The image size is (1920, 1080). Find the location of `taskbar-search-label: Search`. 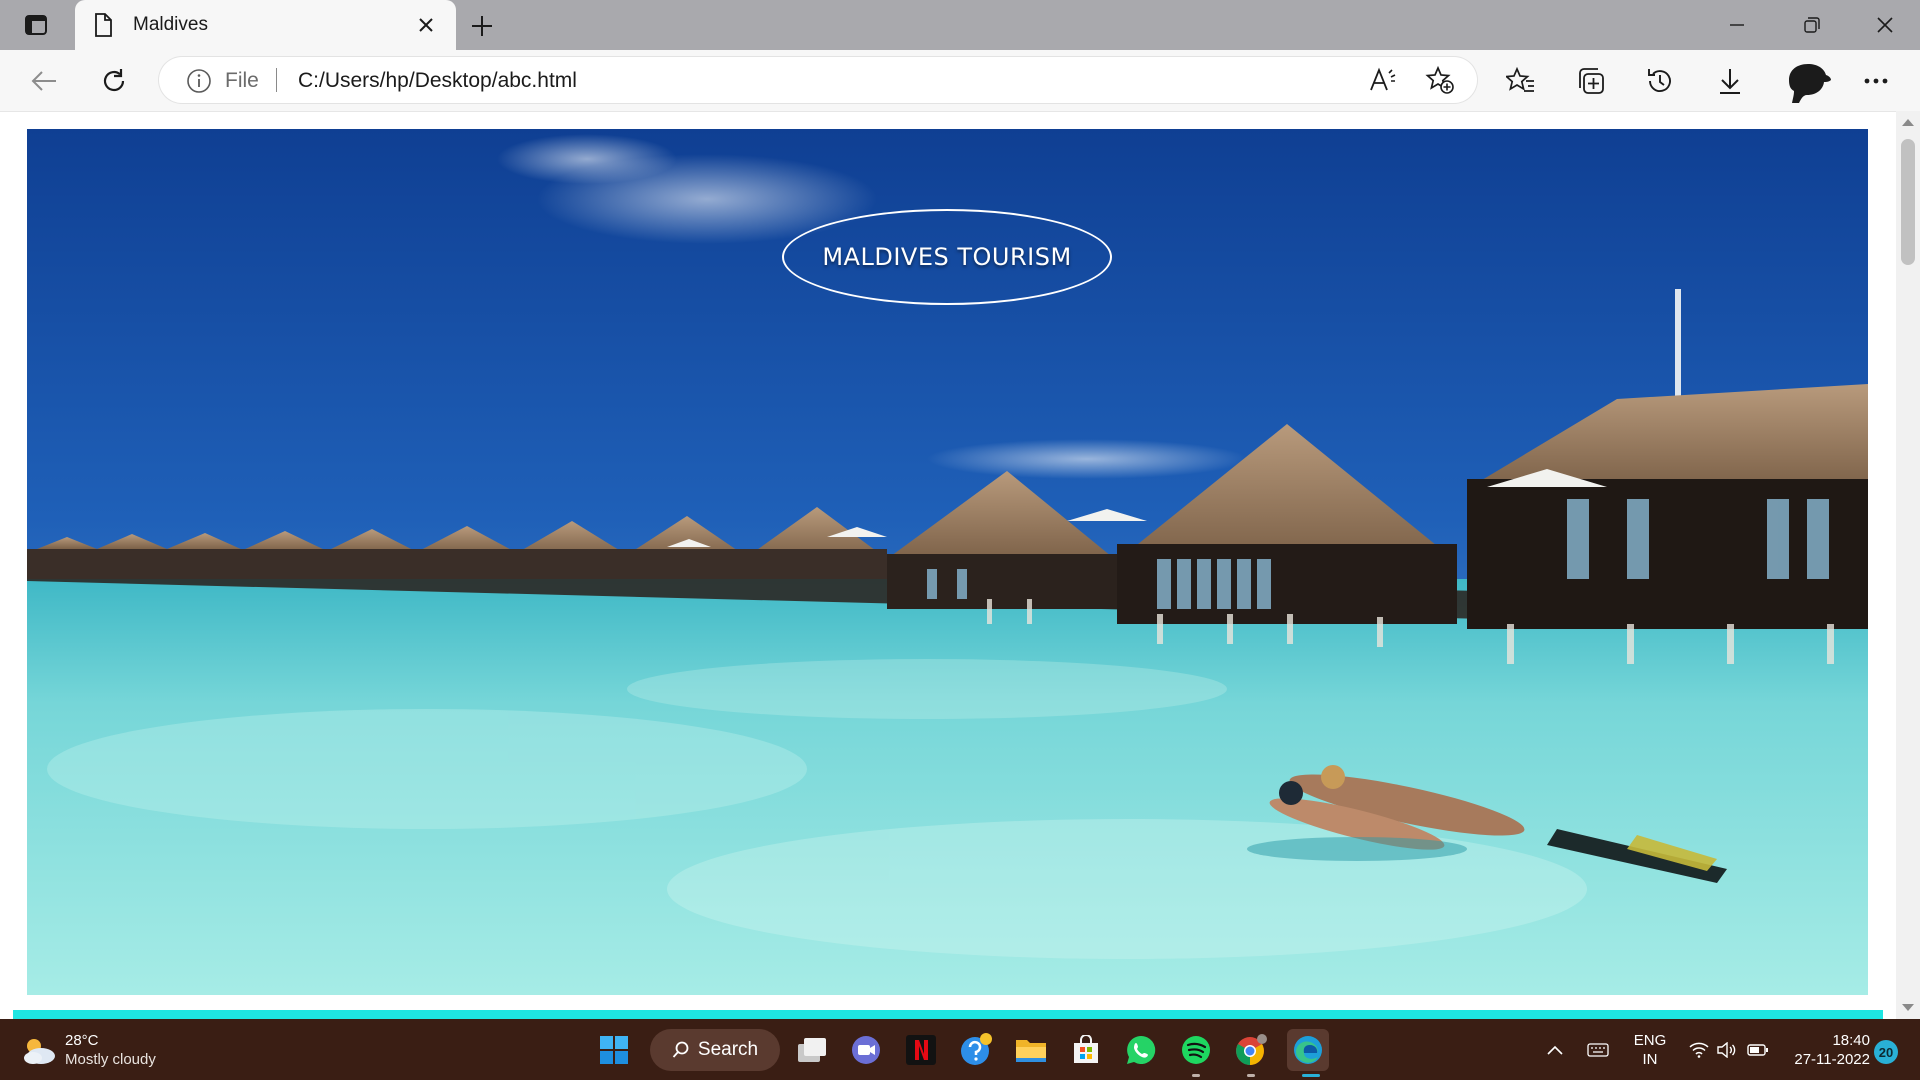

taskbar-search-label: Search is located at coordinates (728, 1049).